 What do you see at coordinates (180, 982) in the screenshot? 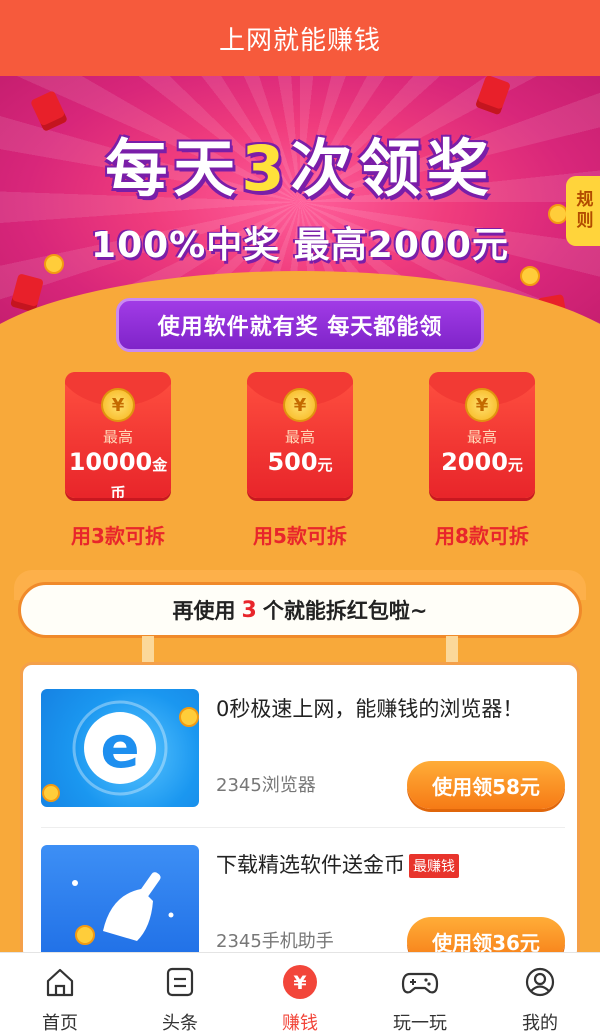
I see `news-icon` at bounding box center [180, 982].